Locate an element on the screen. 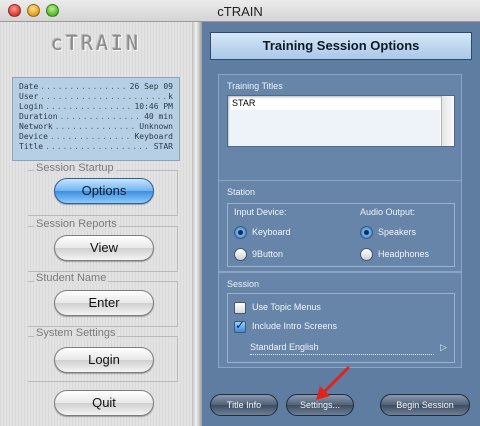 This screenshot has width=480, height=426. begin-session-button: Begin Session is located at coordinates (425, 405).